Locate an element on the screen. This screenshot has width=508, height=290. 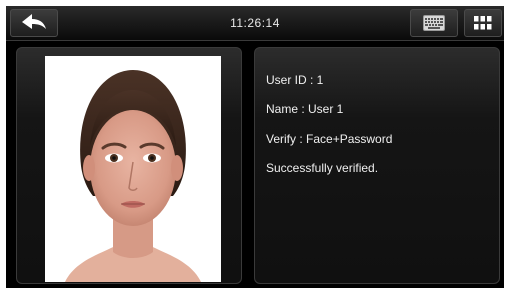
top-bar: 11:26:14 is located at coordinates (255, 23).